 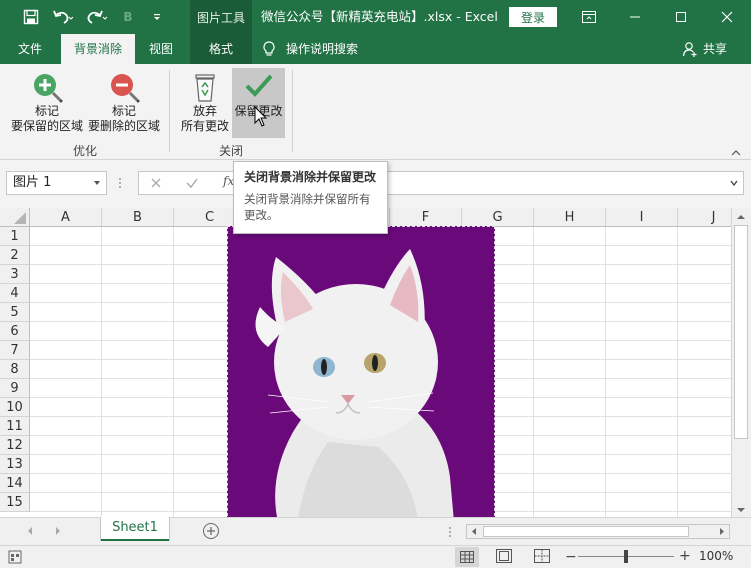 I want to click on mark-remove-button: 标记 要删除的区域, so click(x=124, y=104).